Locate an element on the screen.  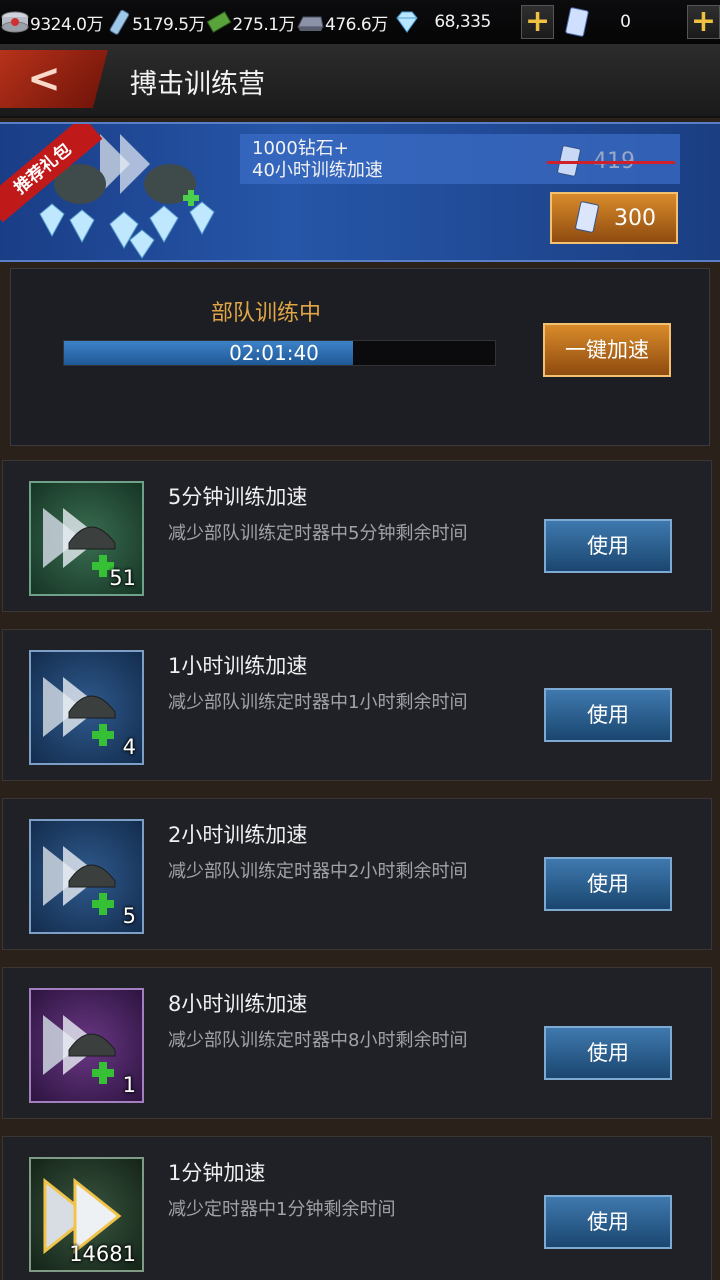
item-description: 减少部队训练定时器中2小时剩余时间 is located at coordinates (318, 871).